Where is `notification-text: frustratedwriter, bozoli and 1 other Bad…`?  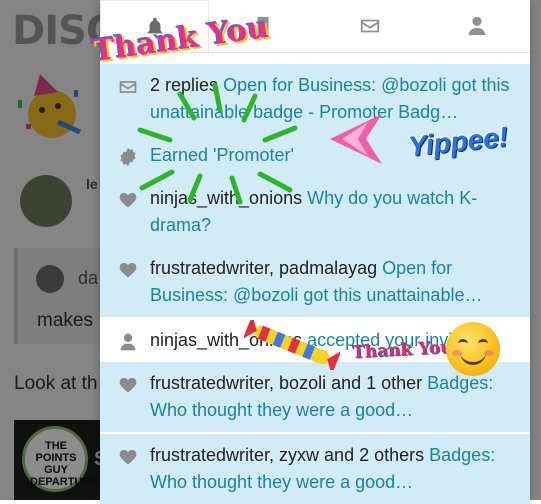 notification-text: frustratedwriter, bozoli and 1 other Bad… is located at coordinates (334, 397).